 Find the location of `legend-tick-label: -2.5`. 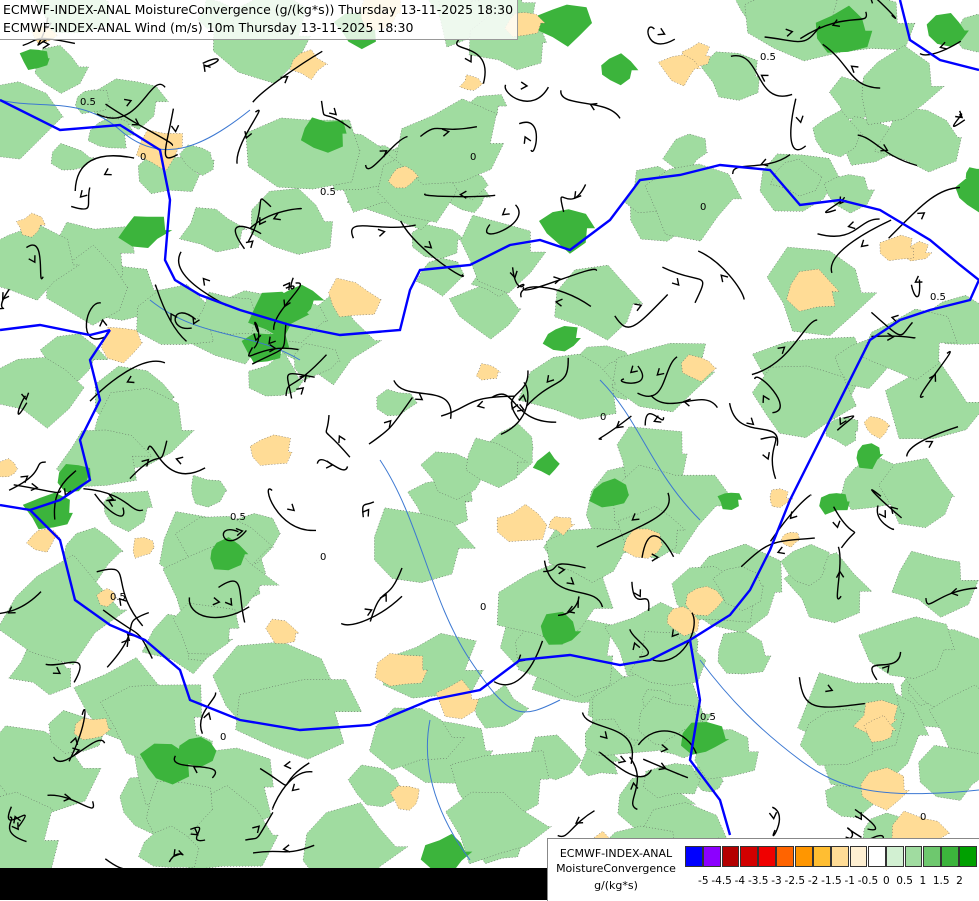

legend-tick-label: -2.5 is located at coordinates (795, 881).